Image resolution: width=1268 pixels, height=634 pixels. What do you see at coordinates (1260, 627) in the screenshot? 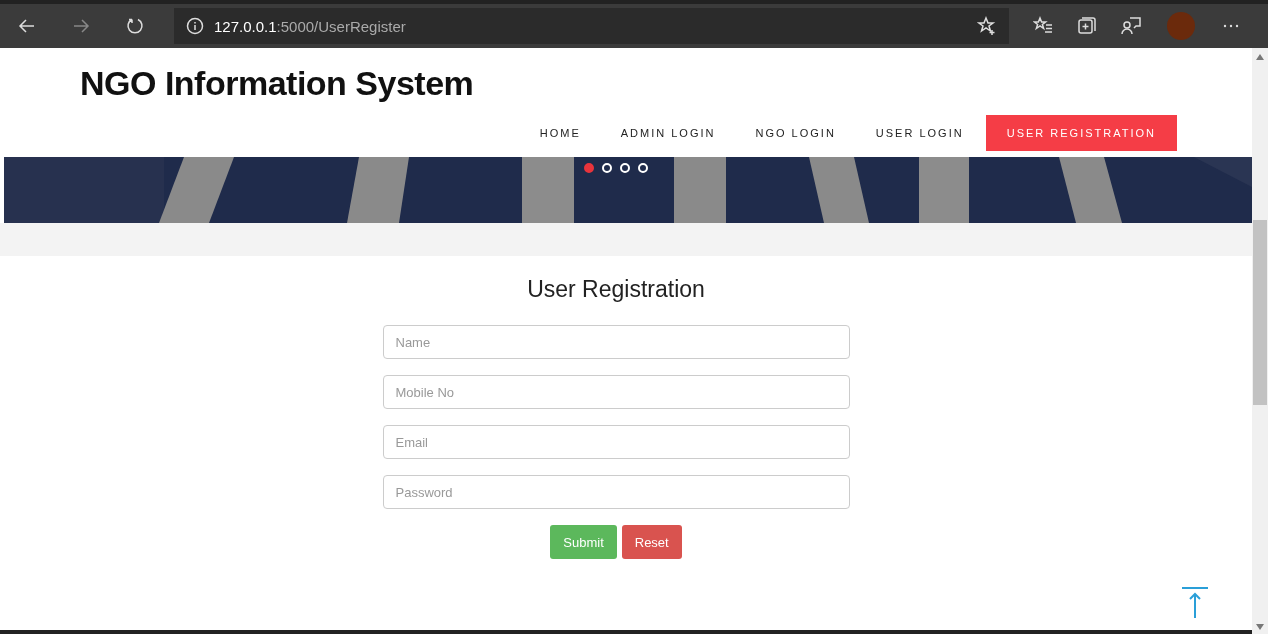
I see `scroll-down-icon` at bounding box center [1260, 627].